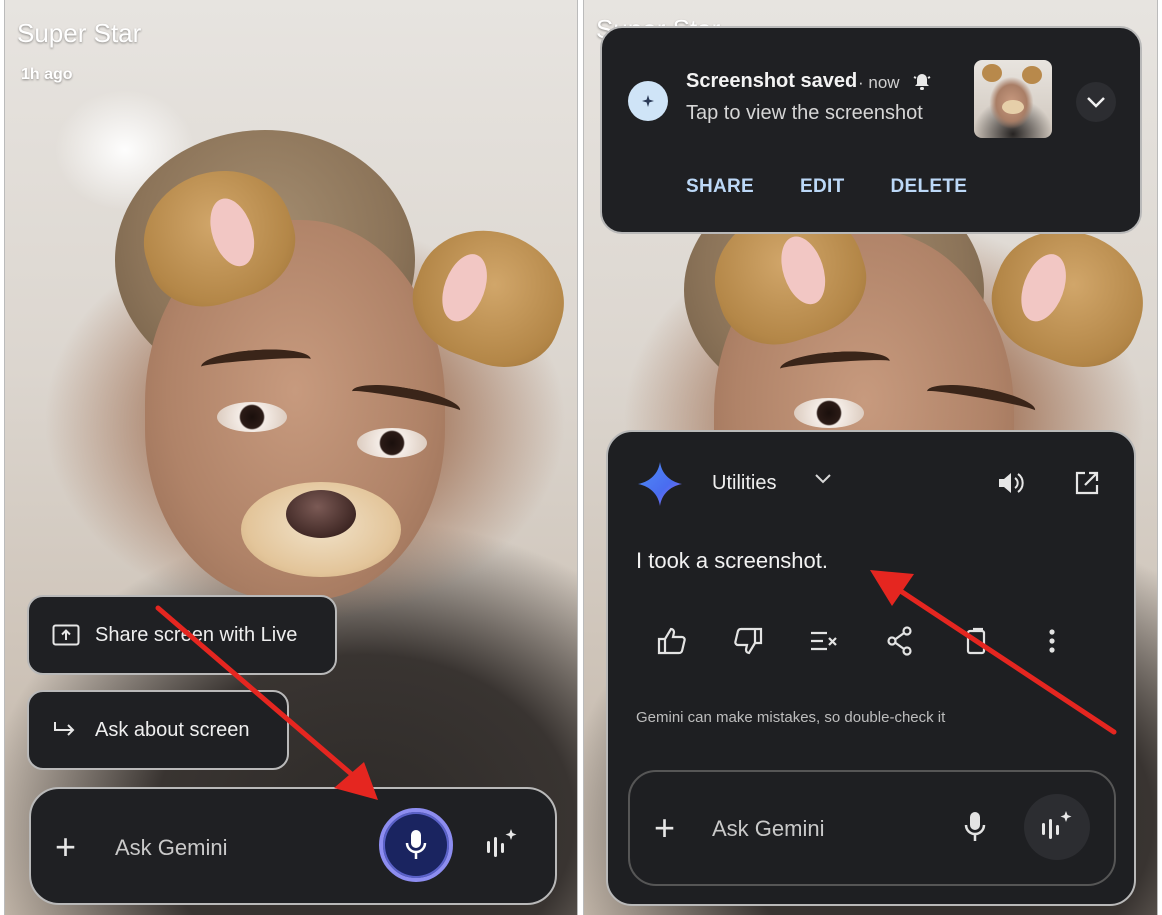 Image resolution: width=1162 pixels, height=915 pixels. Describe the element at coordinates (748, 641) in the screenshot. I see `thumbs-down-icon` at that location.